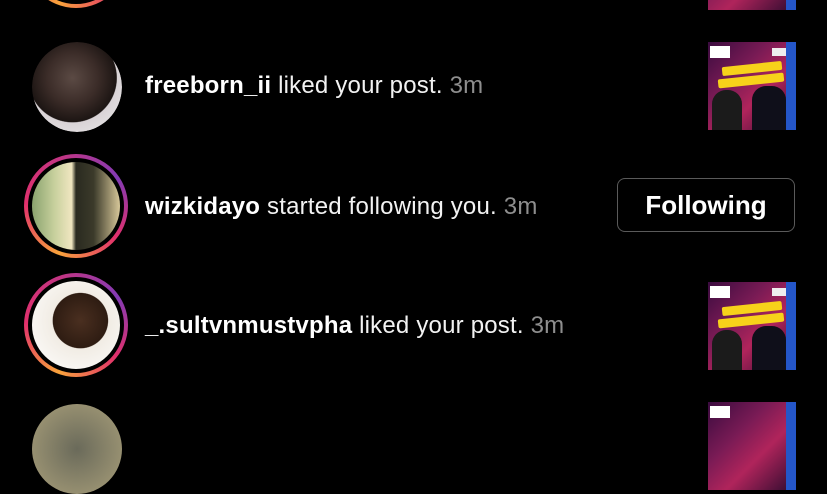 The height and width of the screenshot is (494, 827). Describe the element at coordinates (378, 206) in the screenshot. I see `notification-action: started following you.` at that location.